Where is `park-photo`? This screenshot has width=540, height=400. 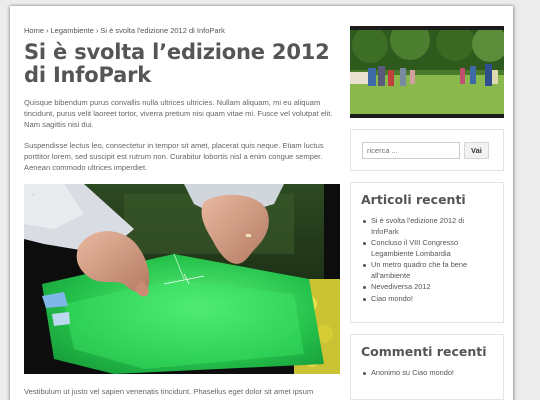
park-photo is located at coordinates (427, 72).